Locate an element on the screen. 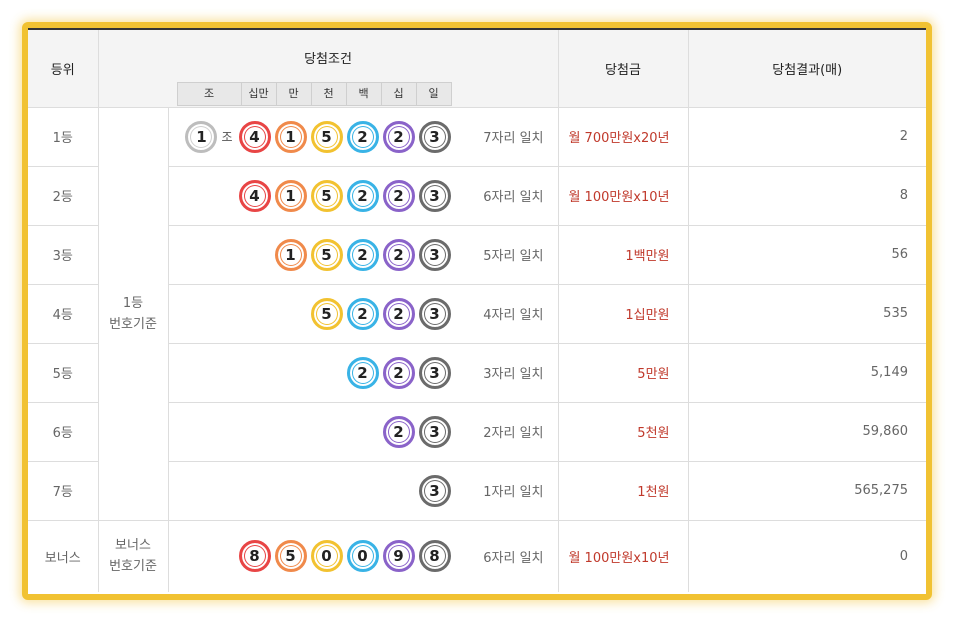 The height and width of the screenshot is (623, 954). match-label: 2자리 일치 is located at coordinates (513, 433).